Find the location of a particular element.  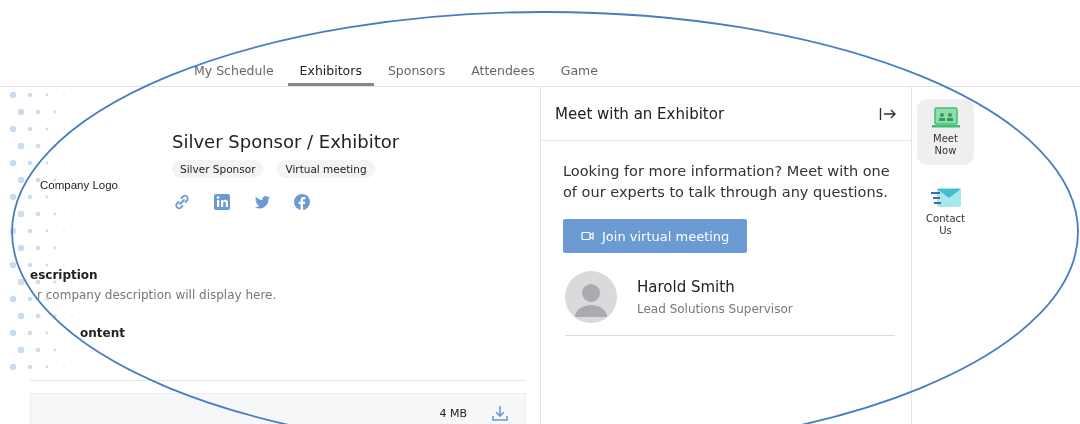

panel-title: Meet with an Exhibitor is located at coordinates (640, 113).